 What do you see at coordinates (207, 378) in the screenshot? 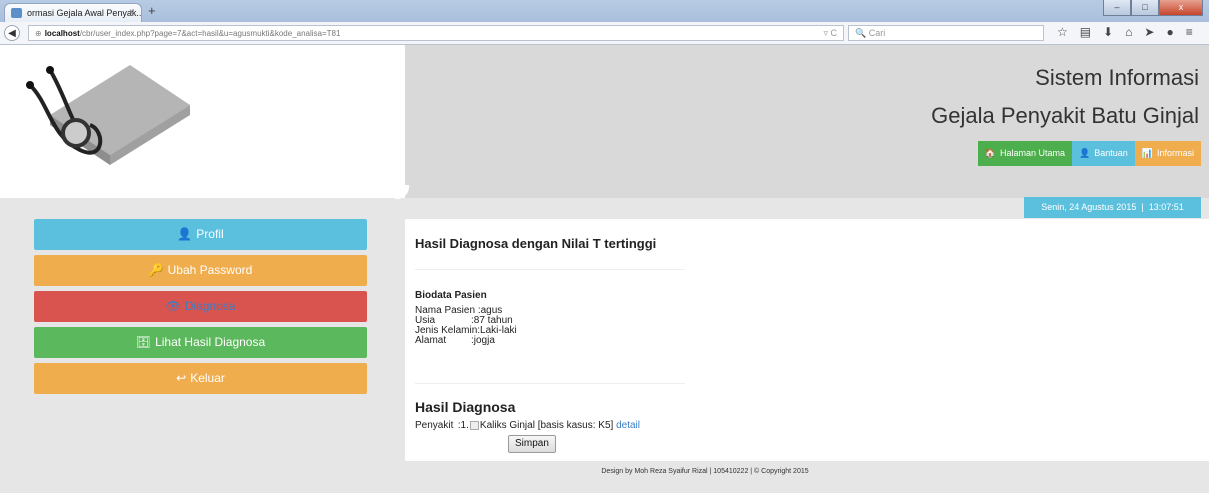
I see `sidebar-item-label: Keluar` at bounding box center [207, 378].